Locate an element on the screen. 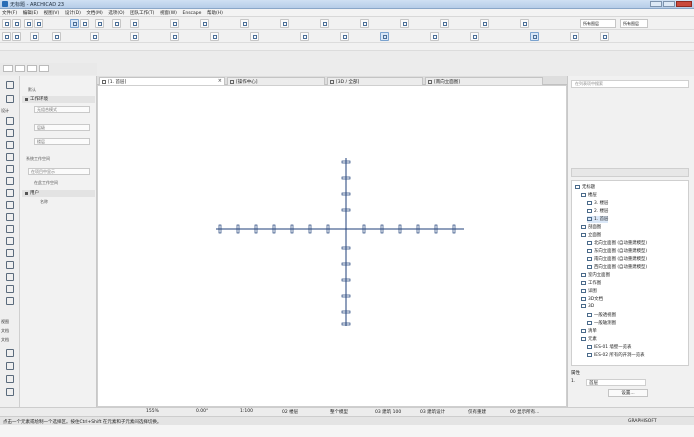  section-icon is located at coordinates (484, 23).